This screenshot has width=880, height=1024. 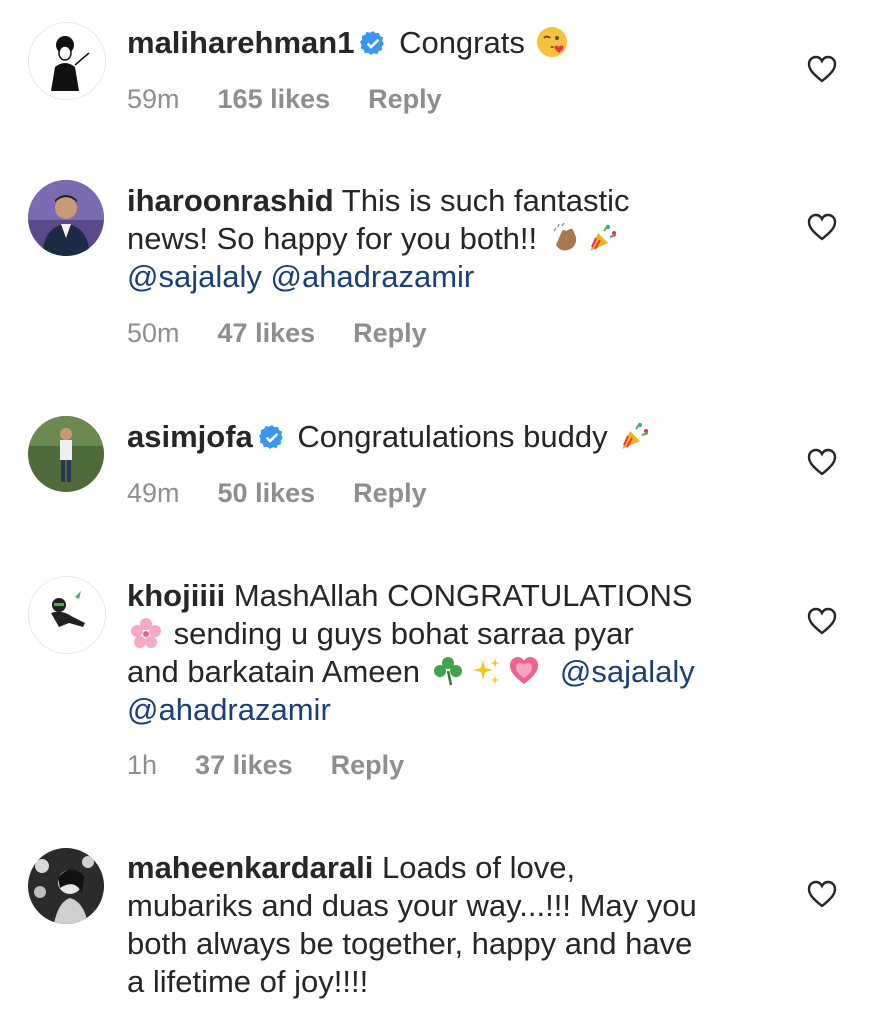 I want to click on comment-meta: 59m 165 likes Reply, so click(x=284, y=99).